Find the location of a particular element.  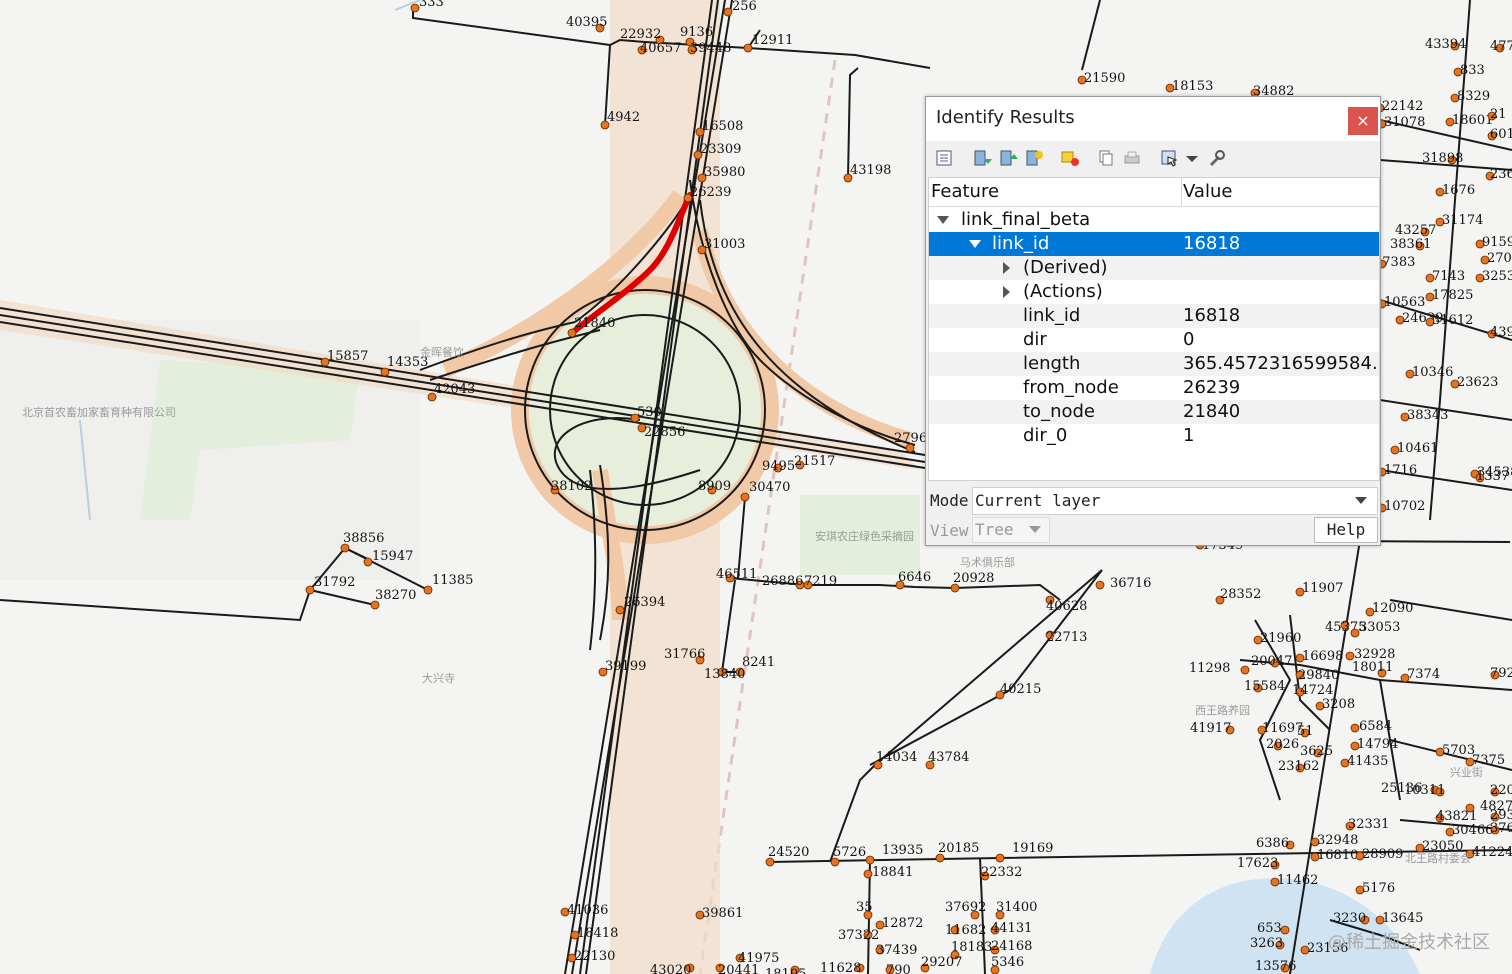

expand-new-icon is located at coordinates (1034, 158).